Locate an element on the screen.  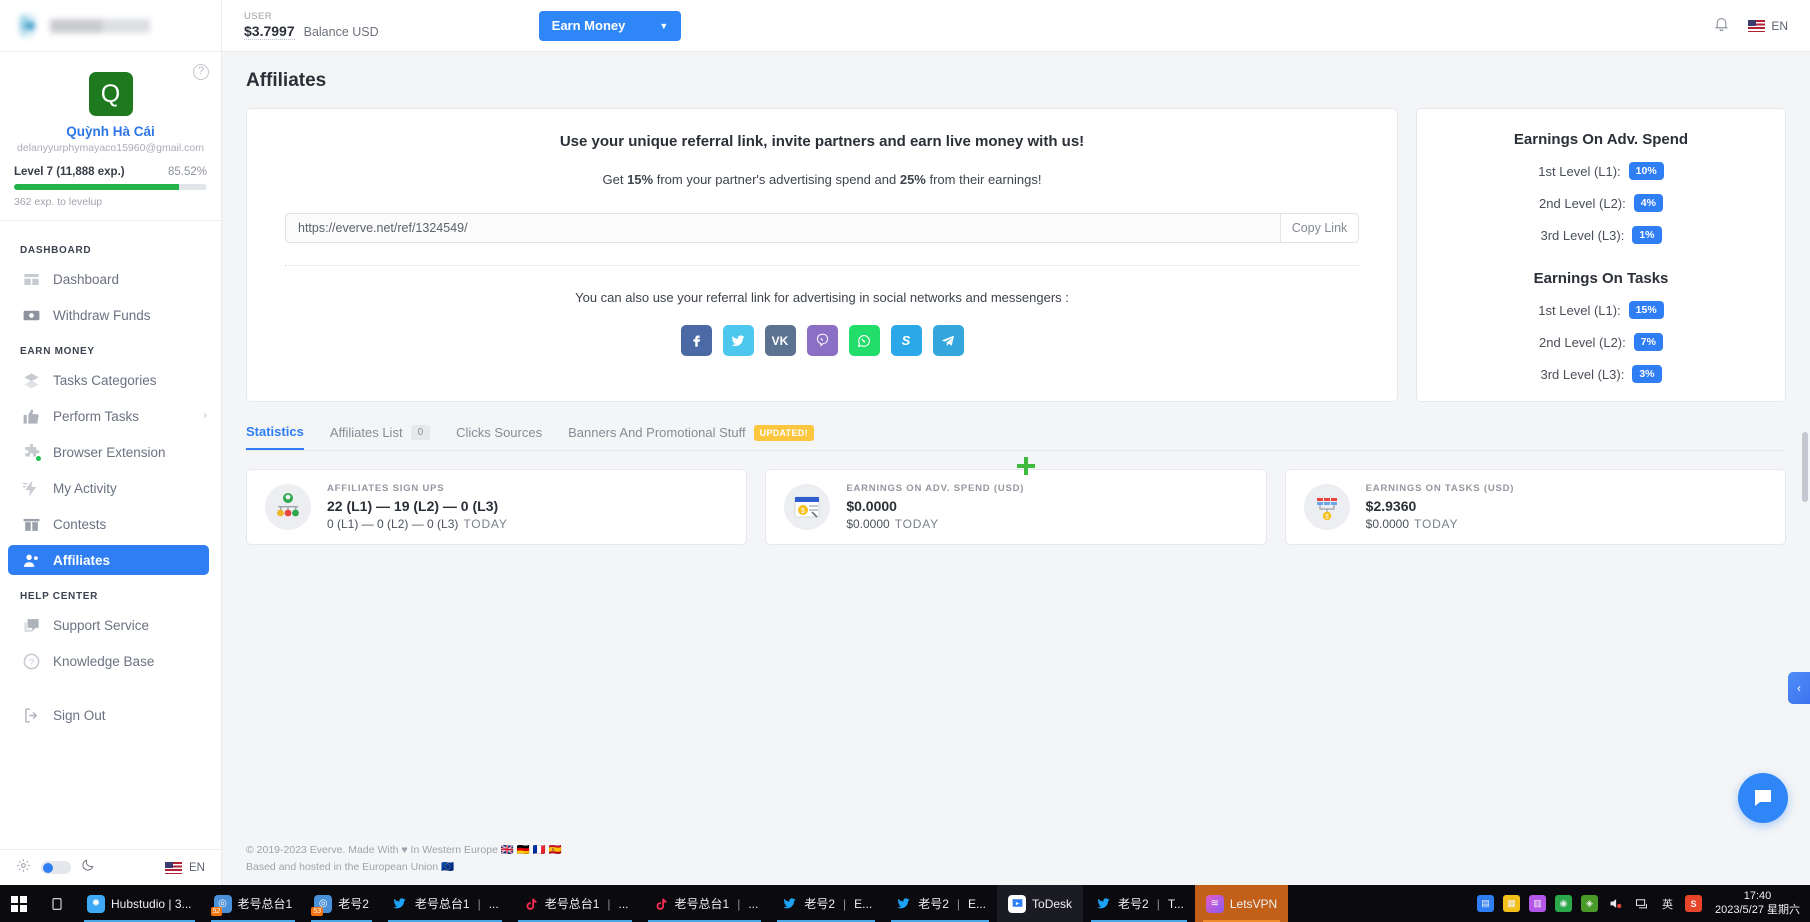
logo-area is located at coordinates (110, 26).